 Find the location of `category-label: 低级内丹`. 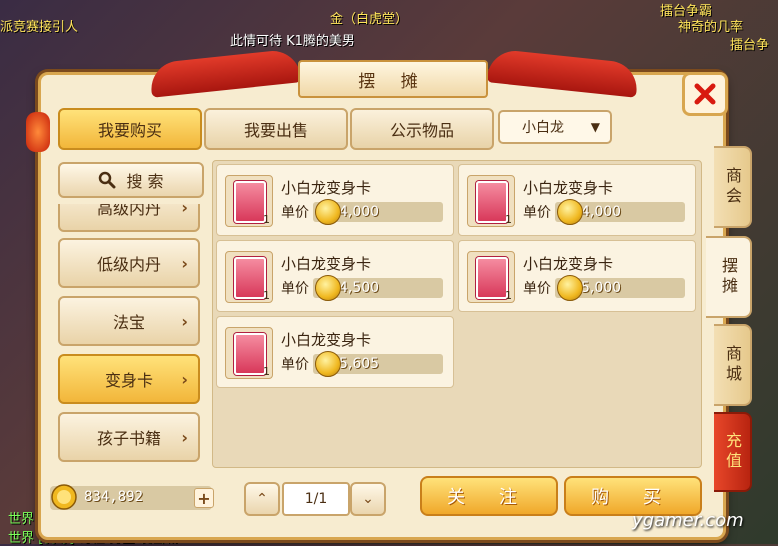

category-label: 低级内丹 is located at coordinates (128, 264).